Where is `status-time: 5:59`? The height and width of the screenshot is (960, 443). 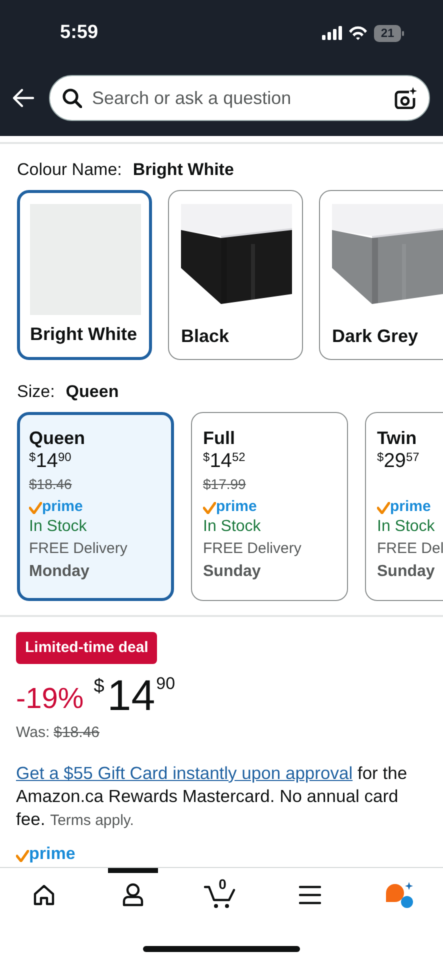 status-time: 5:59 is located at coordinates (79, 33).